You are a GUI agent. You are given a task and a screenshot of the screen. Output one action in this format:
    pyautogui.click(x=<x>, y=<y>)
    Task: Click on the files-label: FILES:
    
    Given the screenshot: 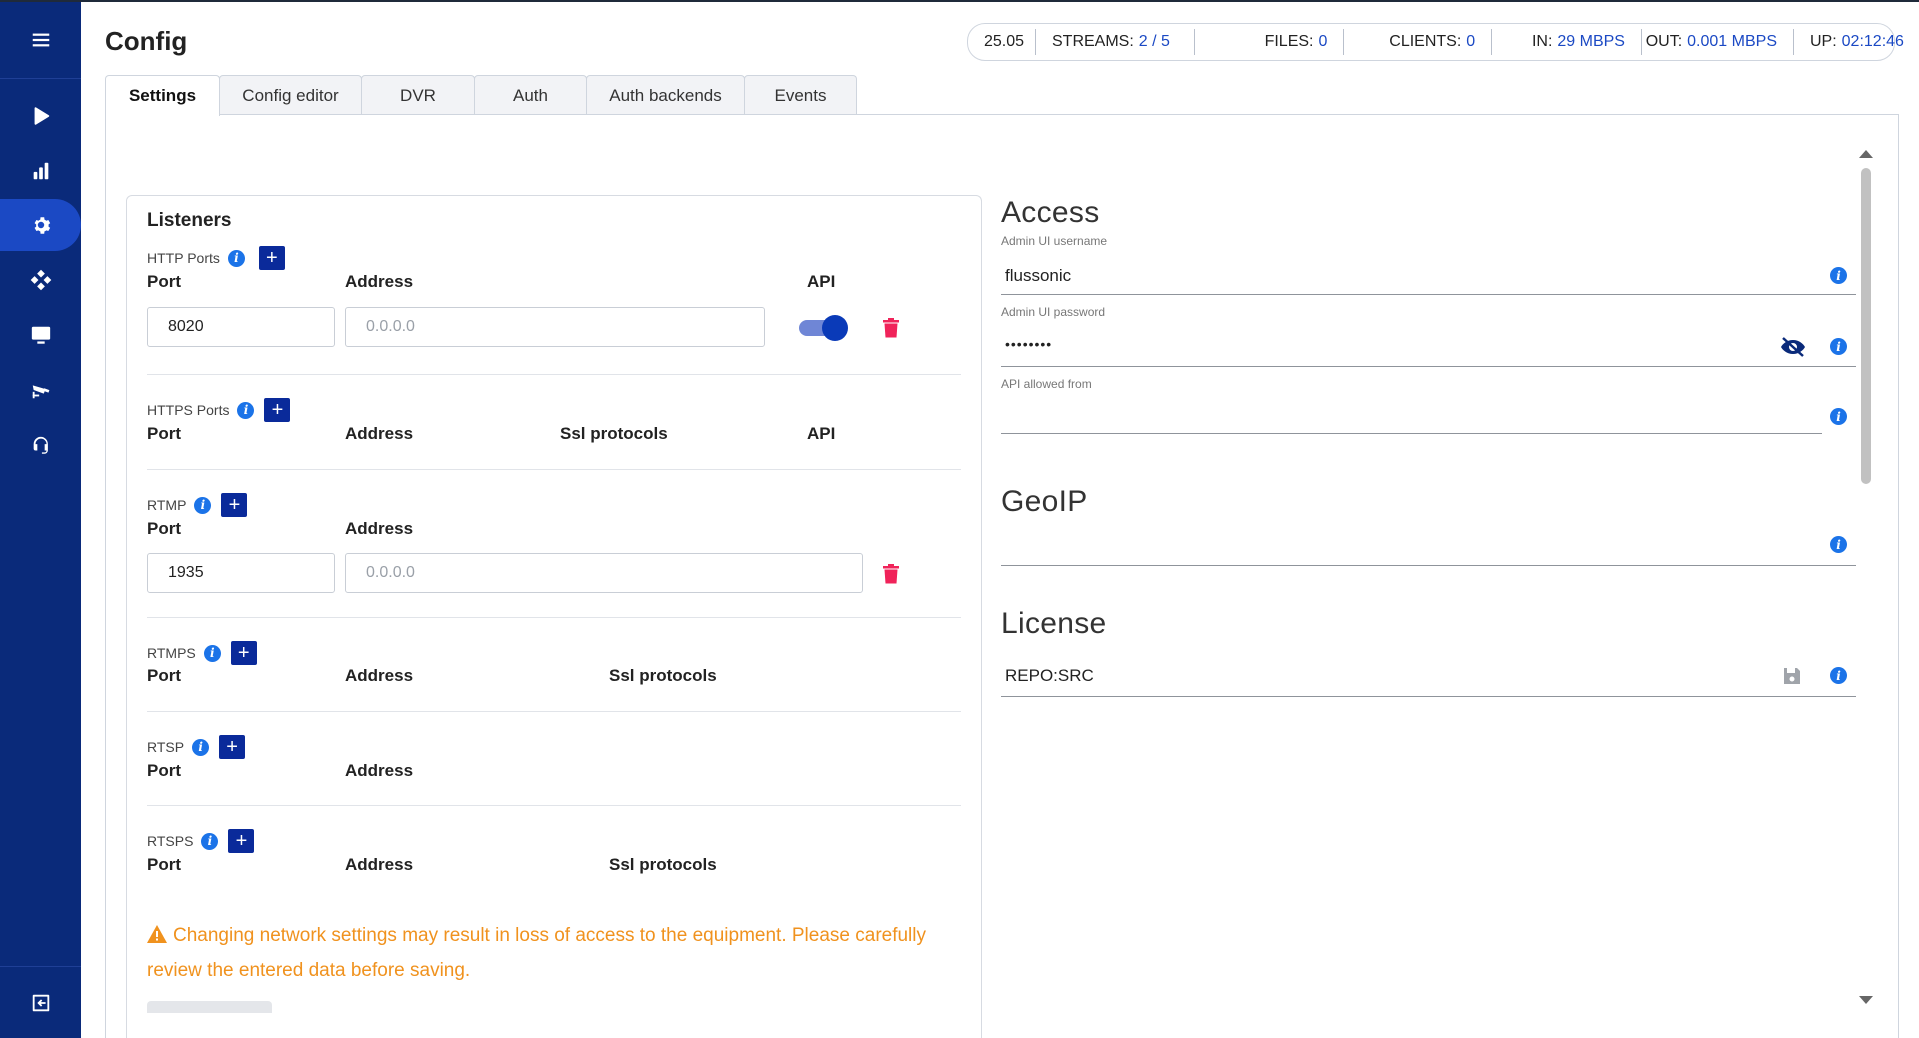 What is the action you would take?
    pyautogui.click(x=1289, y=41)
    